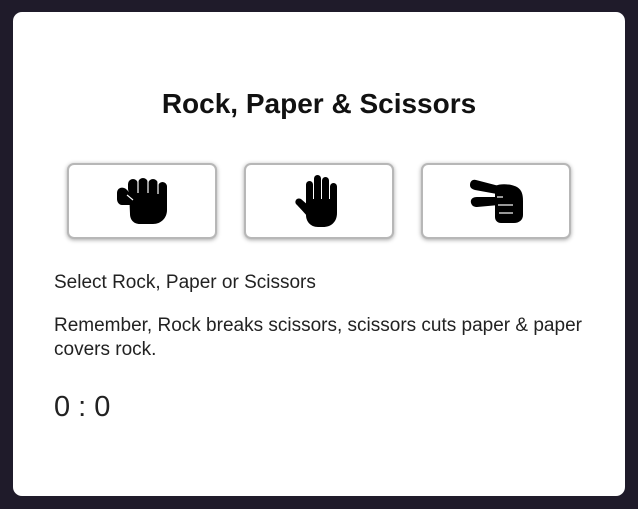 This screenshot has height=509, width=638. I want to click on page-title: Rock, Paper & Scissors, so click(319, 103).